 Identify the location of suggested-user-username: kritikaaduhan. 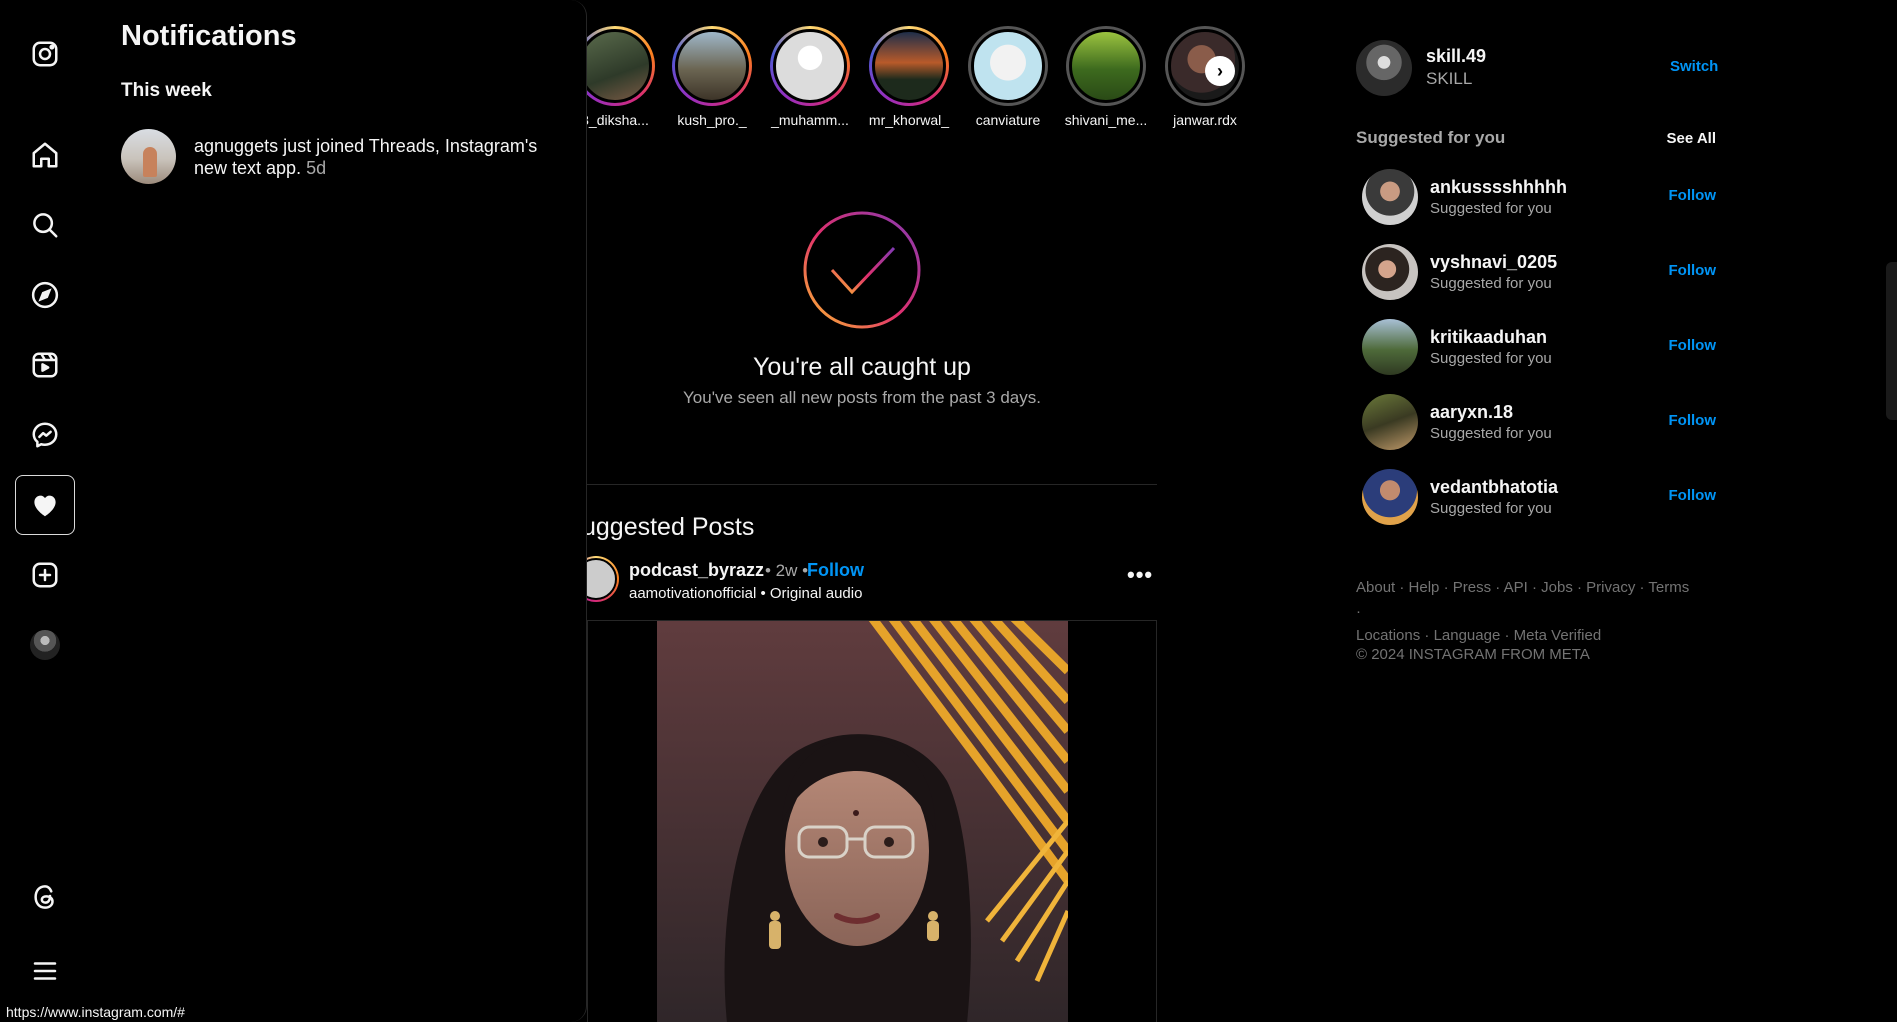
(1488, 337).